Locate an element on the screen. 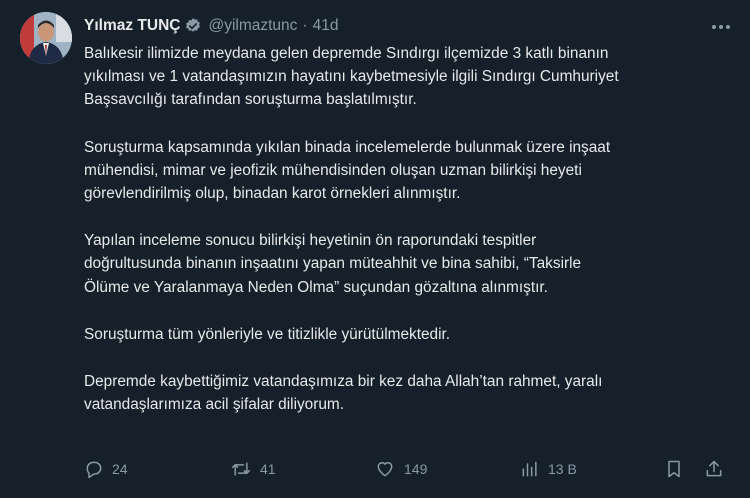  more-icon is located at coordinates (721, 27).